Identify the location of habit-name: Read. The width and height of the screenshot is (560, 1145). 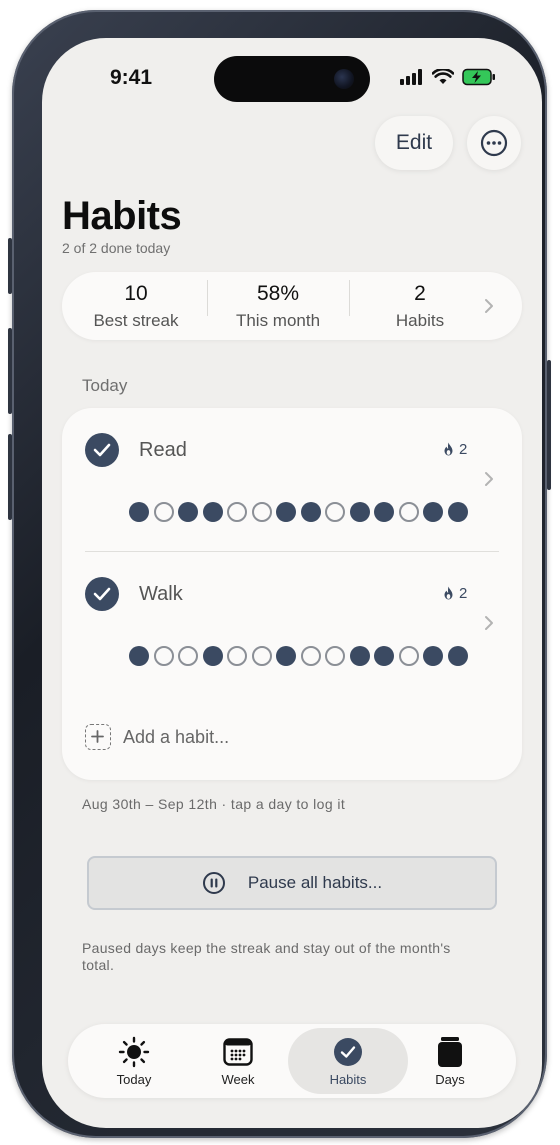
(163, 450).